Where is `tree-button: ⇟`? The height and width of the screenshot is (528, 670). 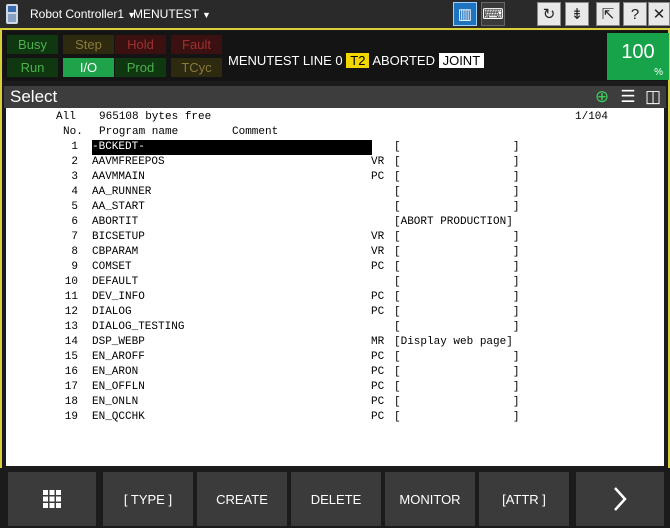 tree-button: ⇟ is located at coordinates (577, 14).